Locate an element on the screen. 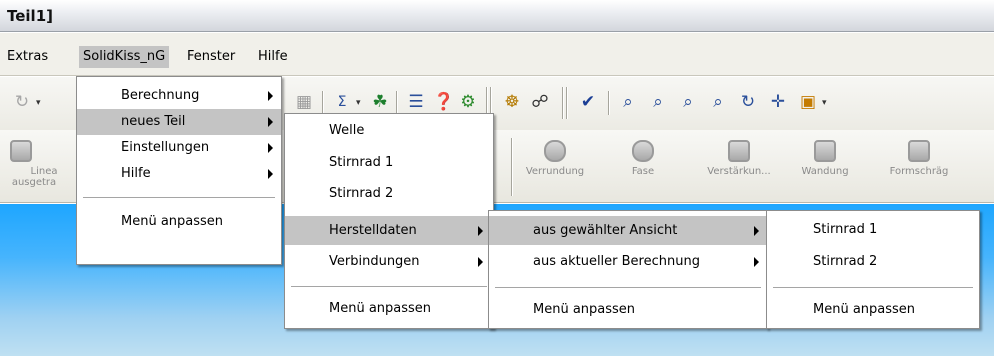  menu-item-hilfe: Hilfe is located at coordinates (179, 174).